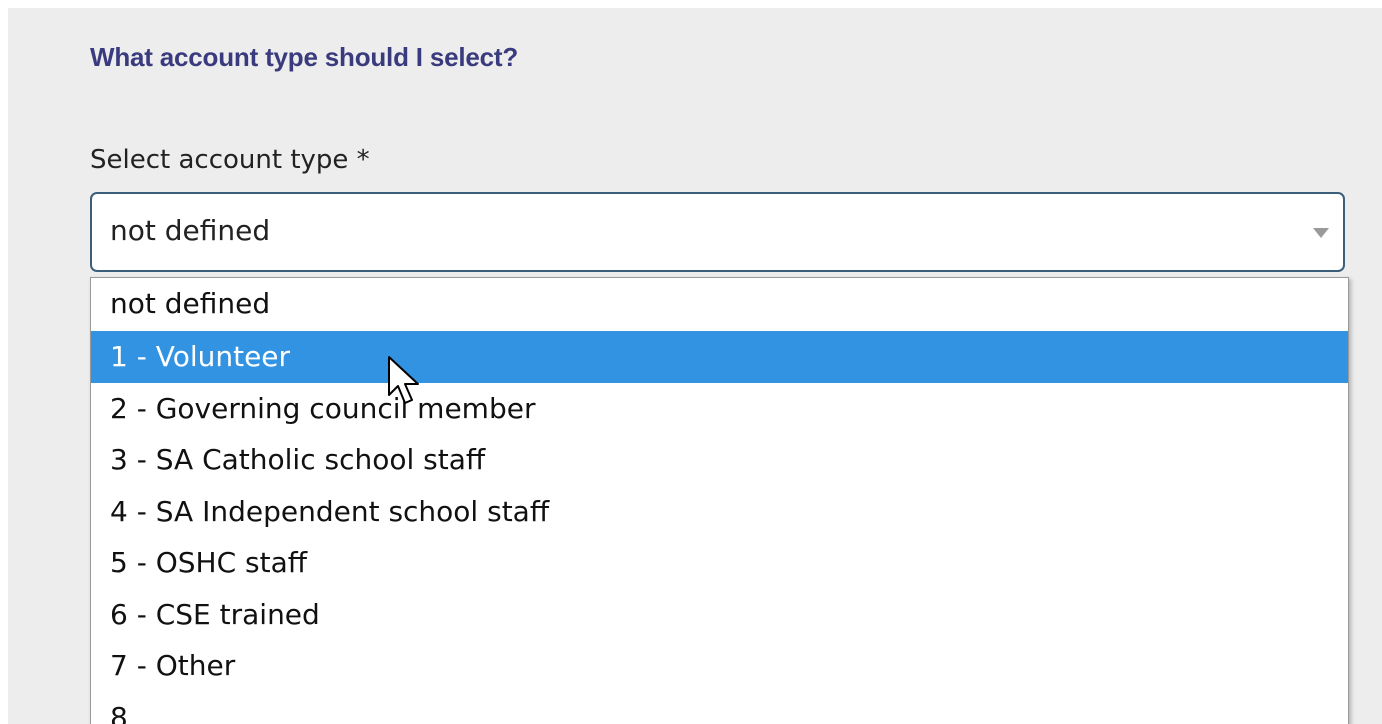  What do you see at coordinates (719, 563) in the screenshot?
I see `option-oshc-staff: 5 - OSHC staff` at bounding box center [719, 563].